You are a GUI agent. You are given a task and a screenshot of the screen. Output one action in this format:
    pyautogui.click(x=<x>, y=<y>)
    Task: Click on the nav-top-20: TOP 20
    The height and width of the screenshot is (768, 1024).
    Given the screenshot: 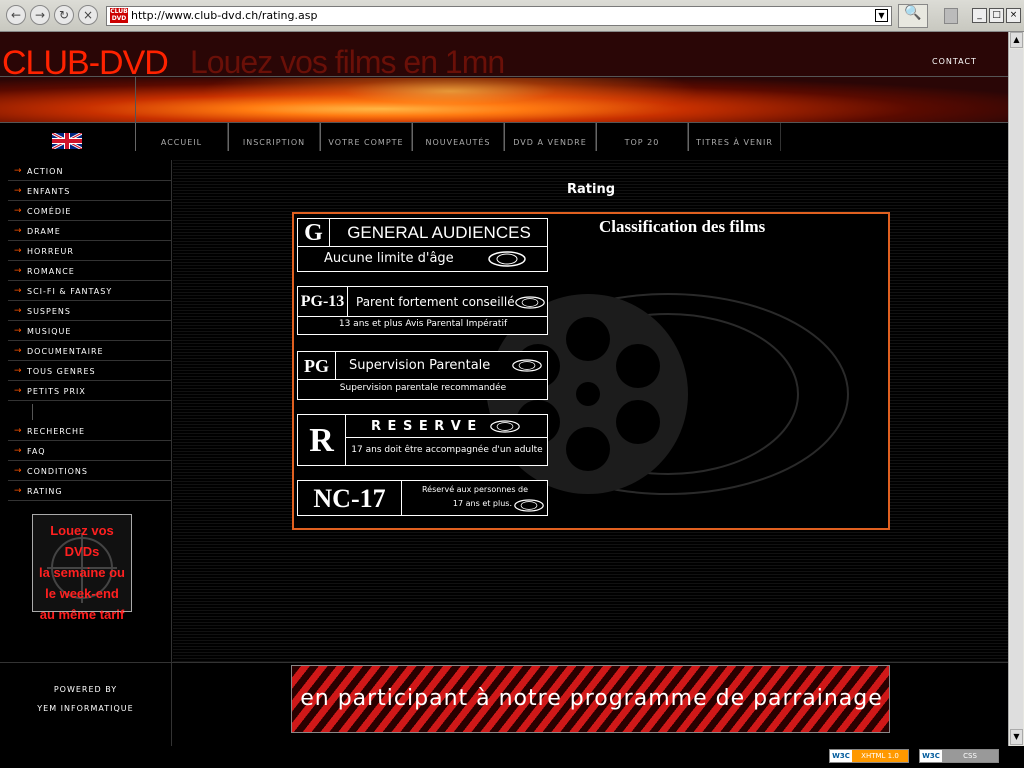 What is the action you would take?
    pyautogui.click(x=642, y=137)
    